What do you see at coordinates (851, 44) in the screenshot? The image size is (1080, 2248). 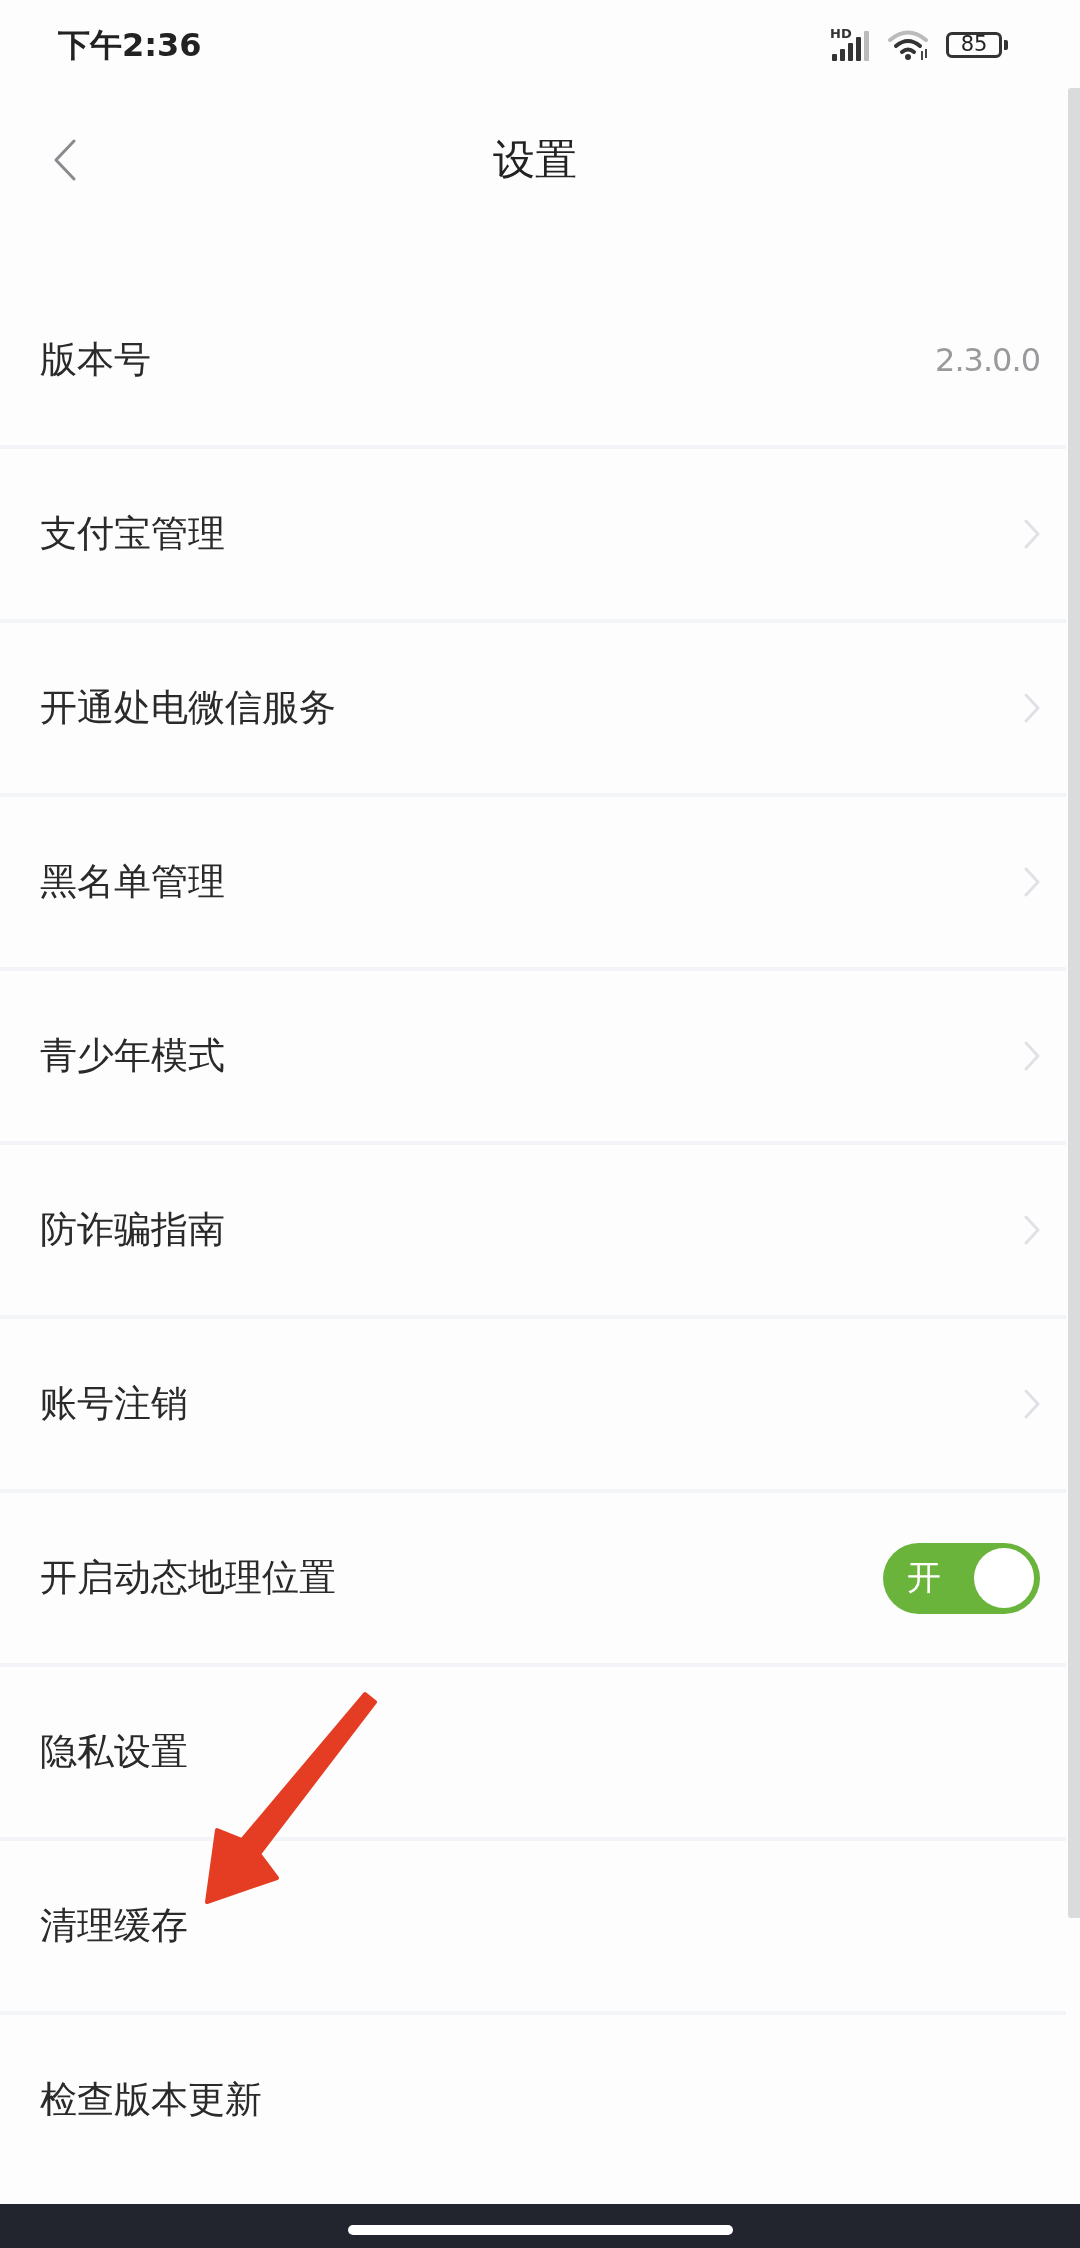 I see `signal-icon` at bounding box center [851, 44].